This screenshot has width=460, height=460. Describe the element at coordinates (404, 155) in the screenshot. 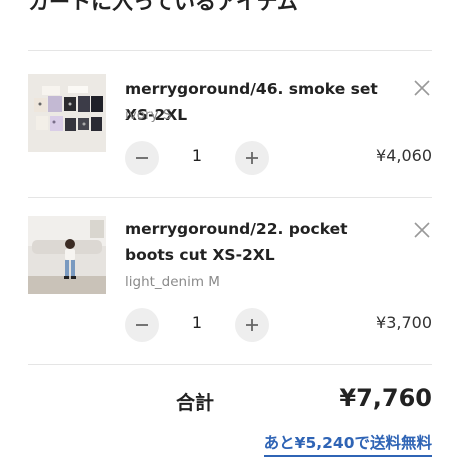

I see `item-price: ¥4,060` at that location.